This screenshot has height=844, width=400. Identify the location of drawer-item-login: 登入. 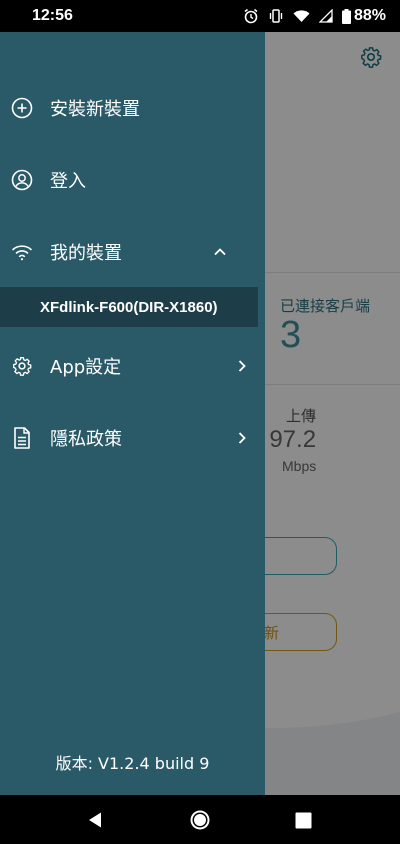
(132, 180).